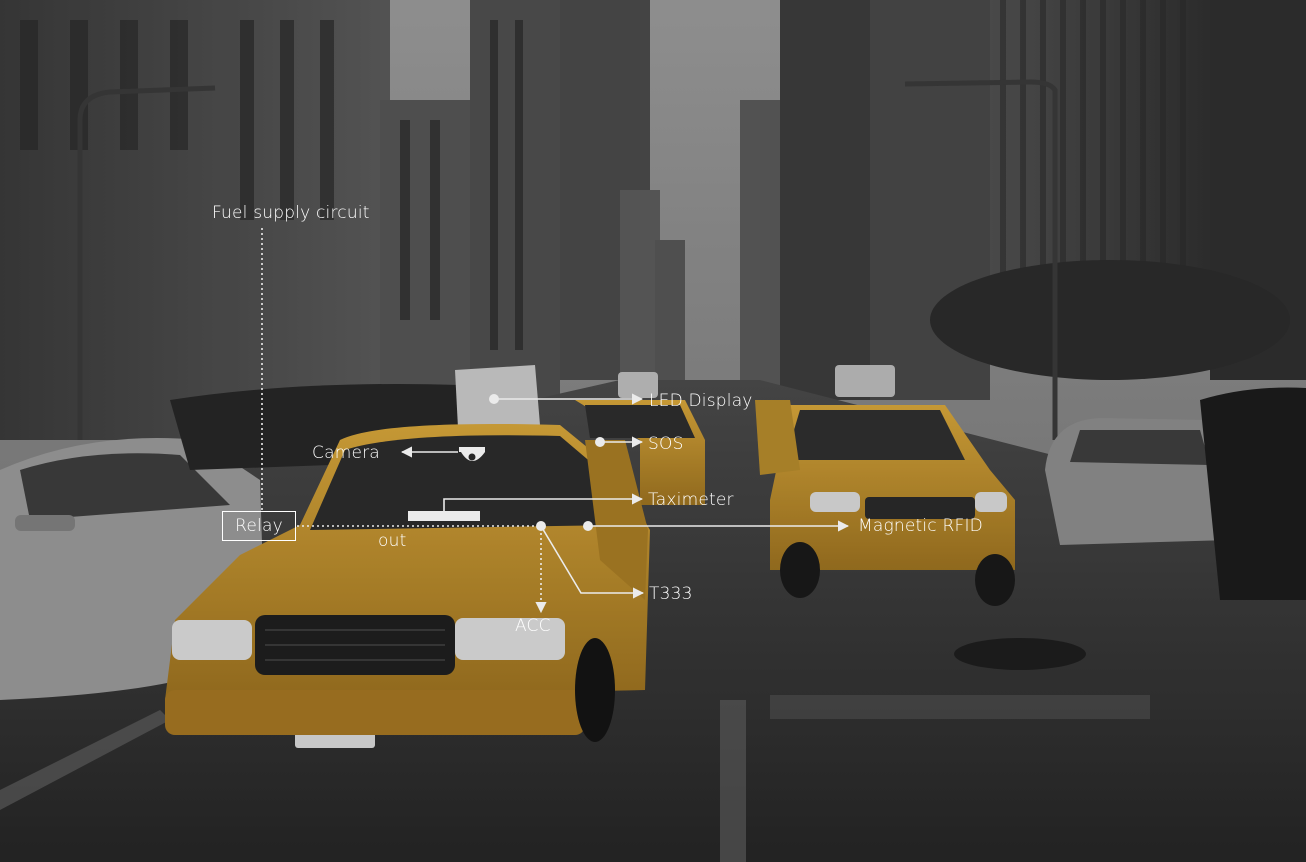  Describe the element at coordinates (701, 401) in the screenshot. I see `led-display-label: LED Display` at that location.